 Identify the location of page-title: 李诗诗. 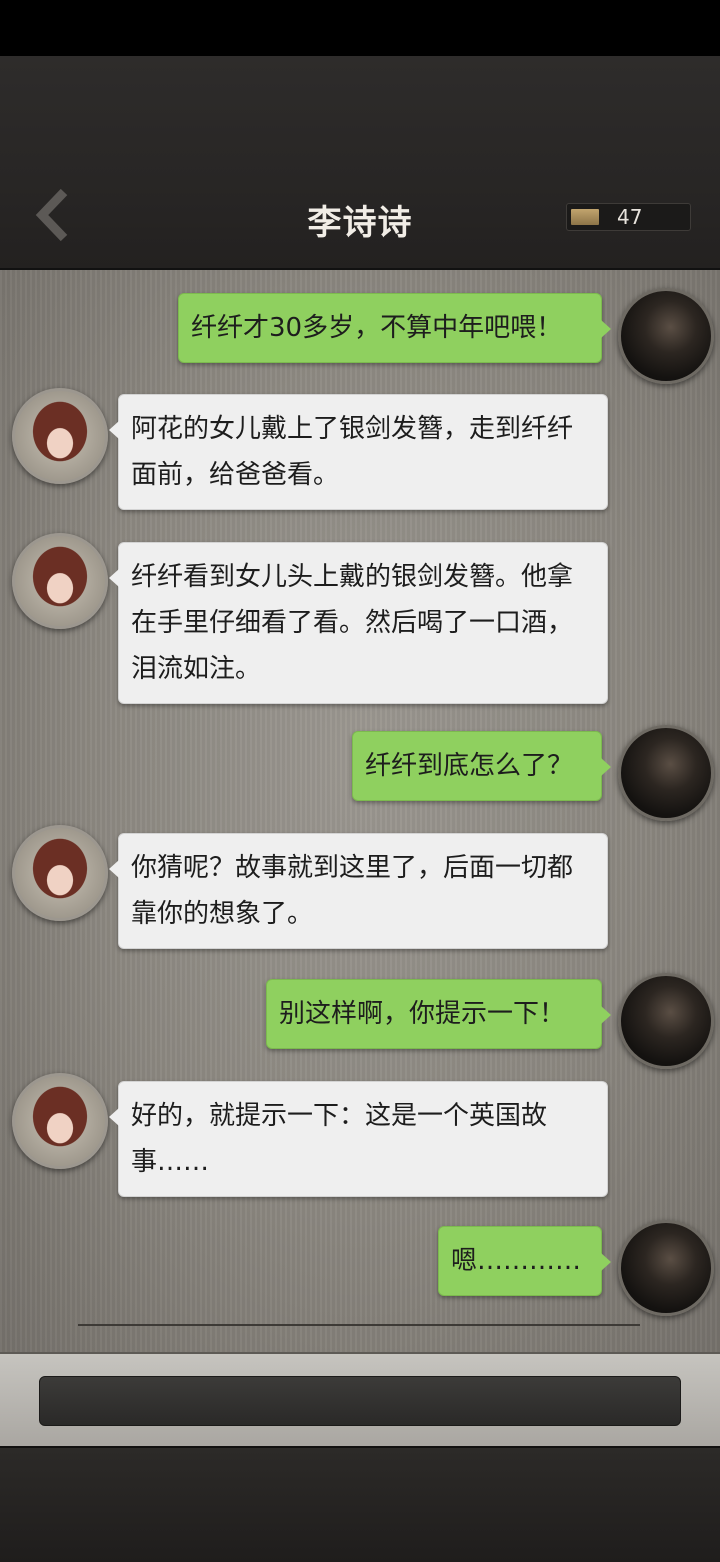
(360, 223).